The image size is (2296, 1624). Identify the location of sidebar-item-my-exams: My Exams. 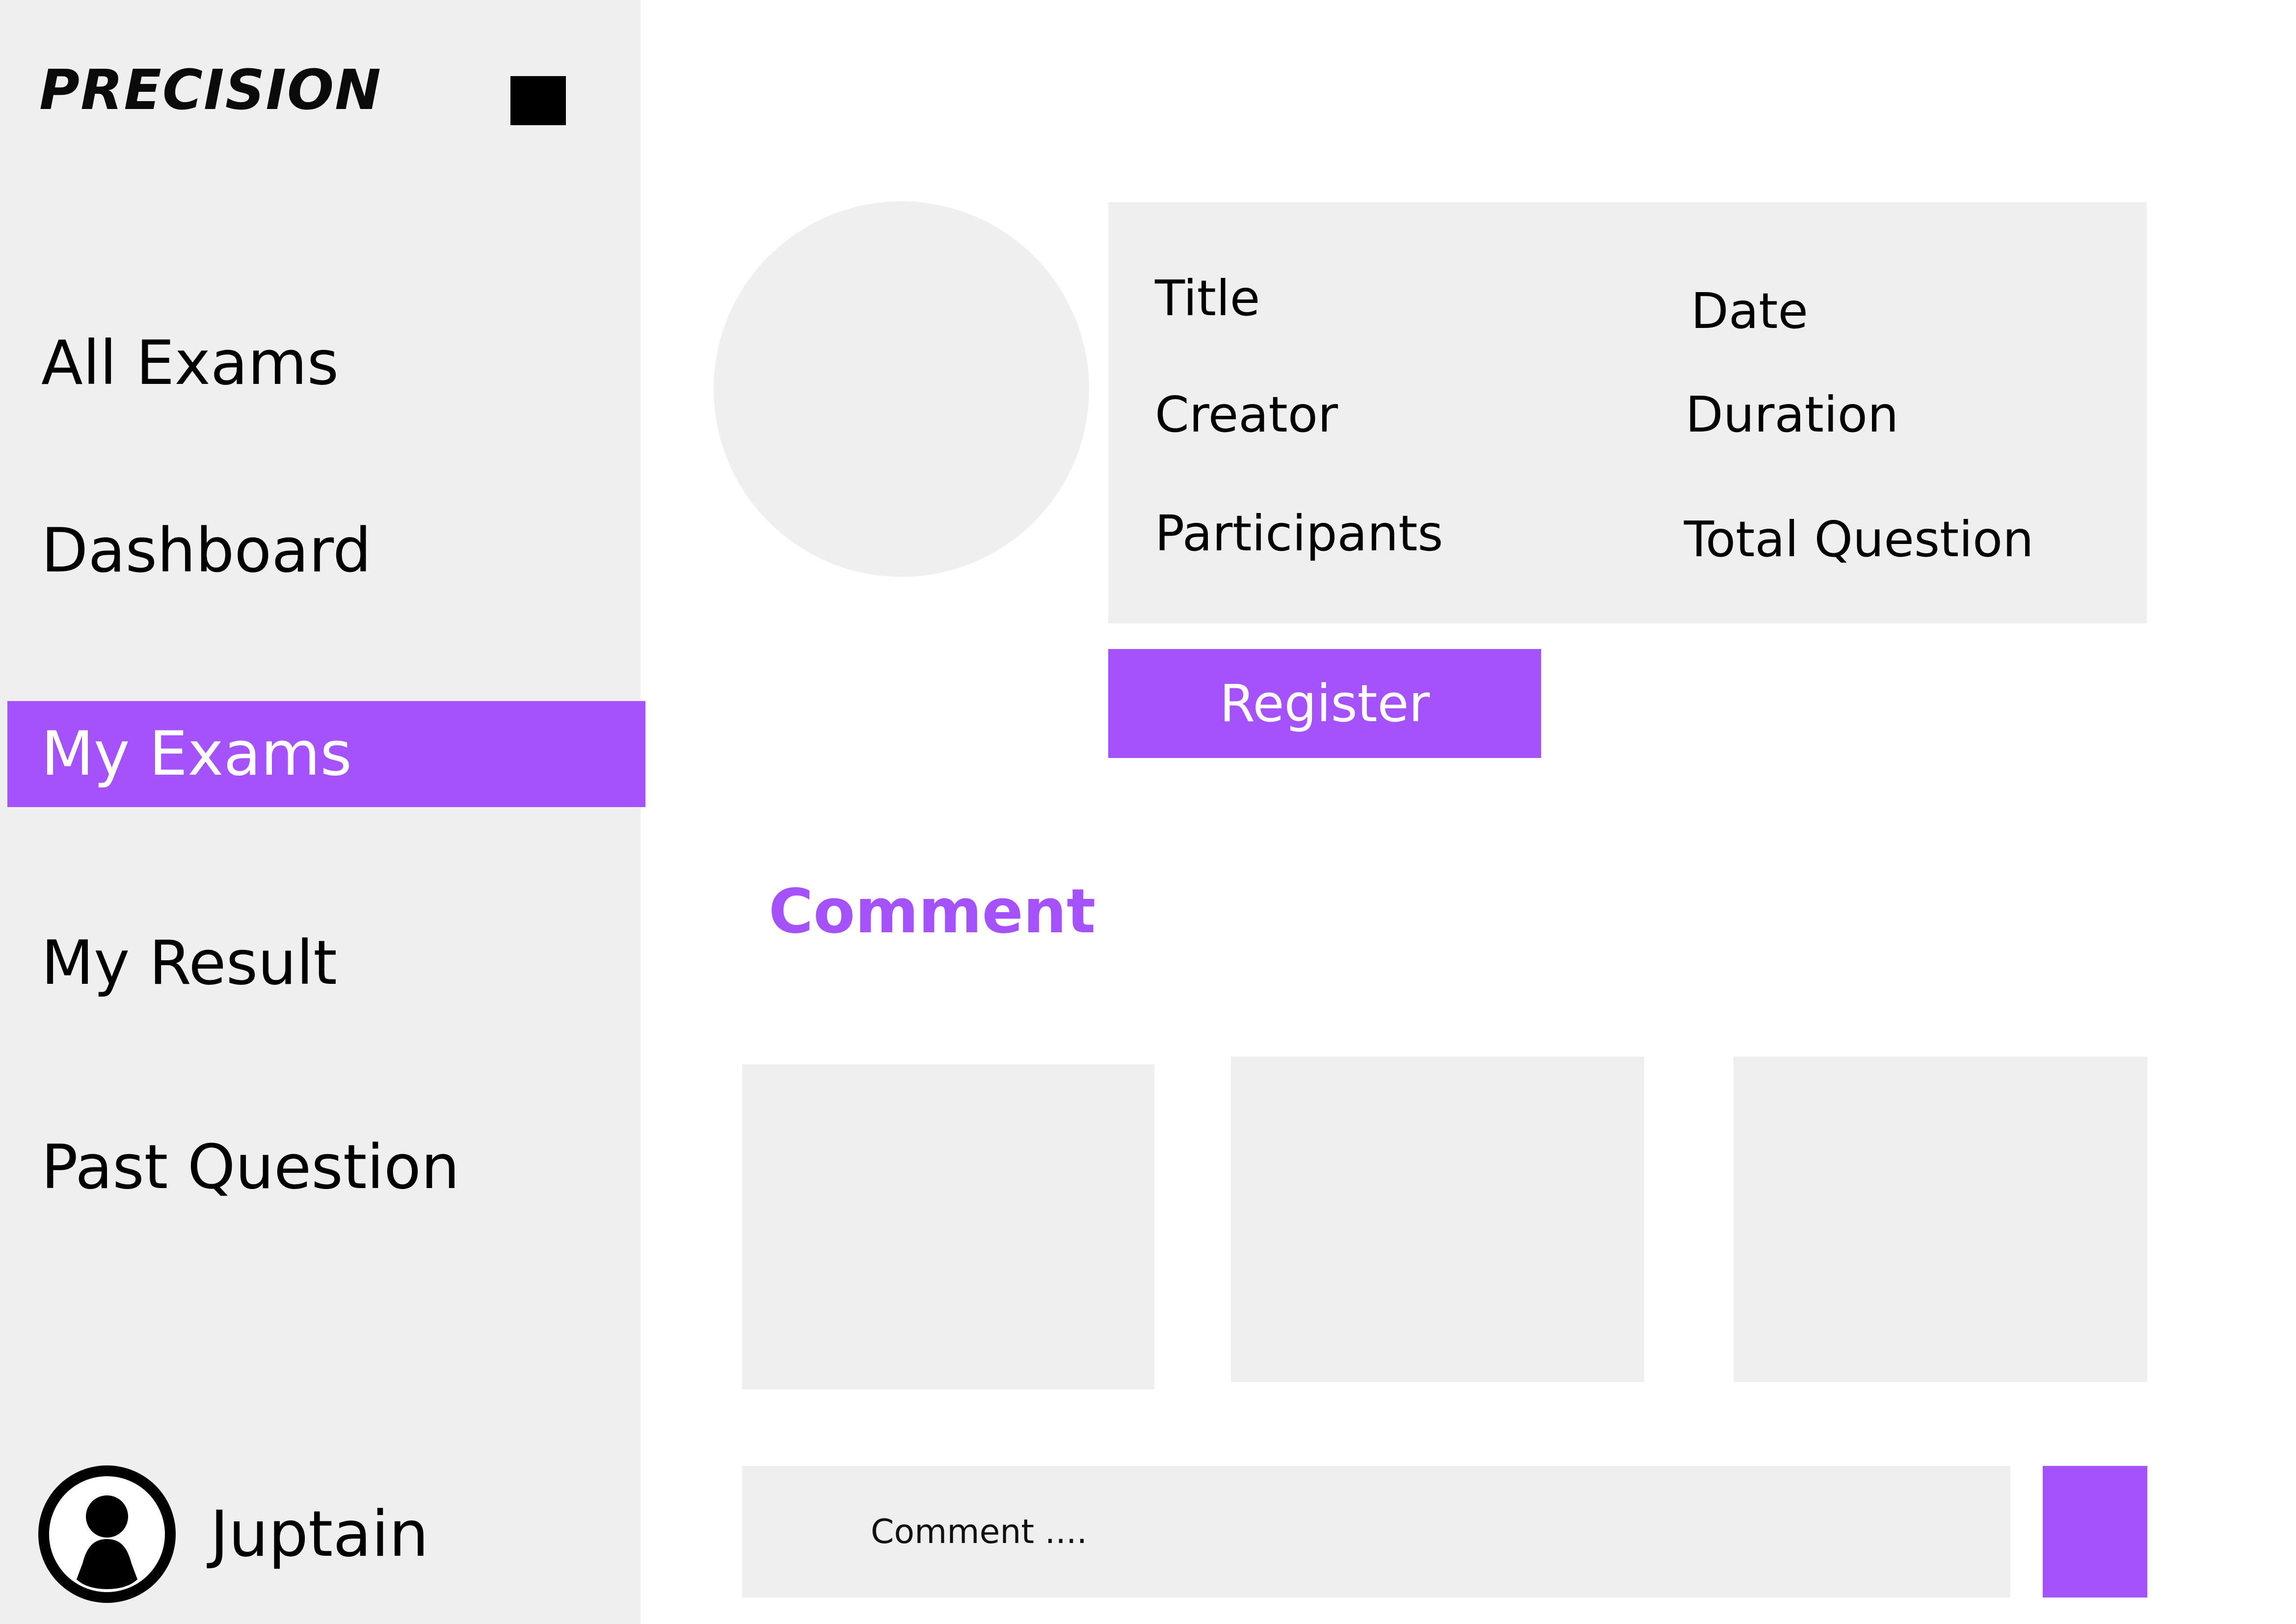
(326, 754).